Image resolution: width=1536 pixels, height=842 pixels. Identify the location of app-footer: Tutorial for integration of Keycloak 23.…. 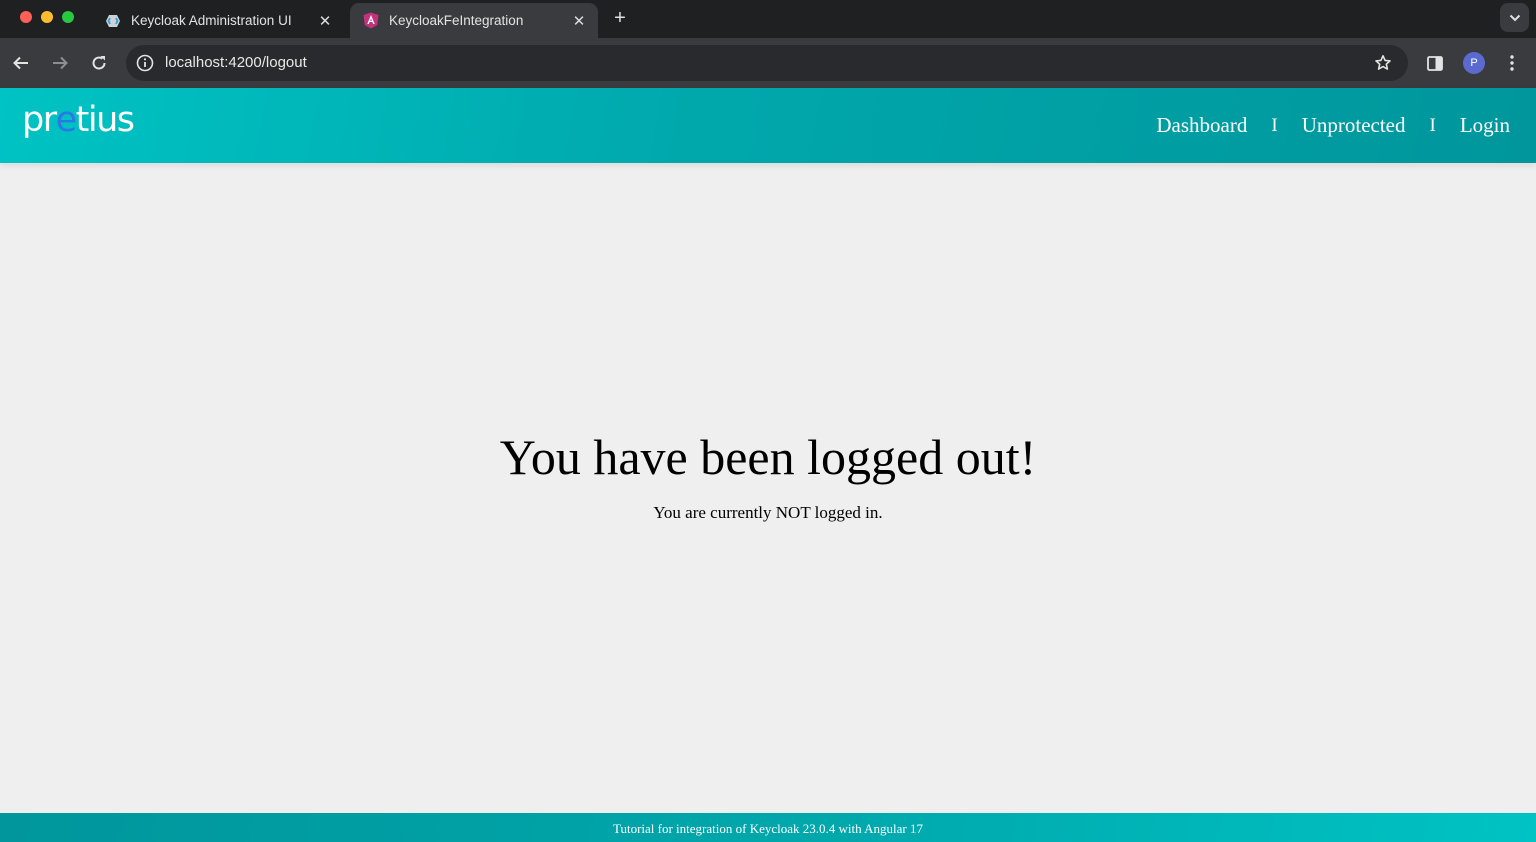
(768, 827).